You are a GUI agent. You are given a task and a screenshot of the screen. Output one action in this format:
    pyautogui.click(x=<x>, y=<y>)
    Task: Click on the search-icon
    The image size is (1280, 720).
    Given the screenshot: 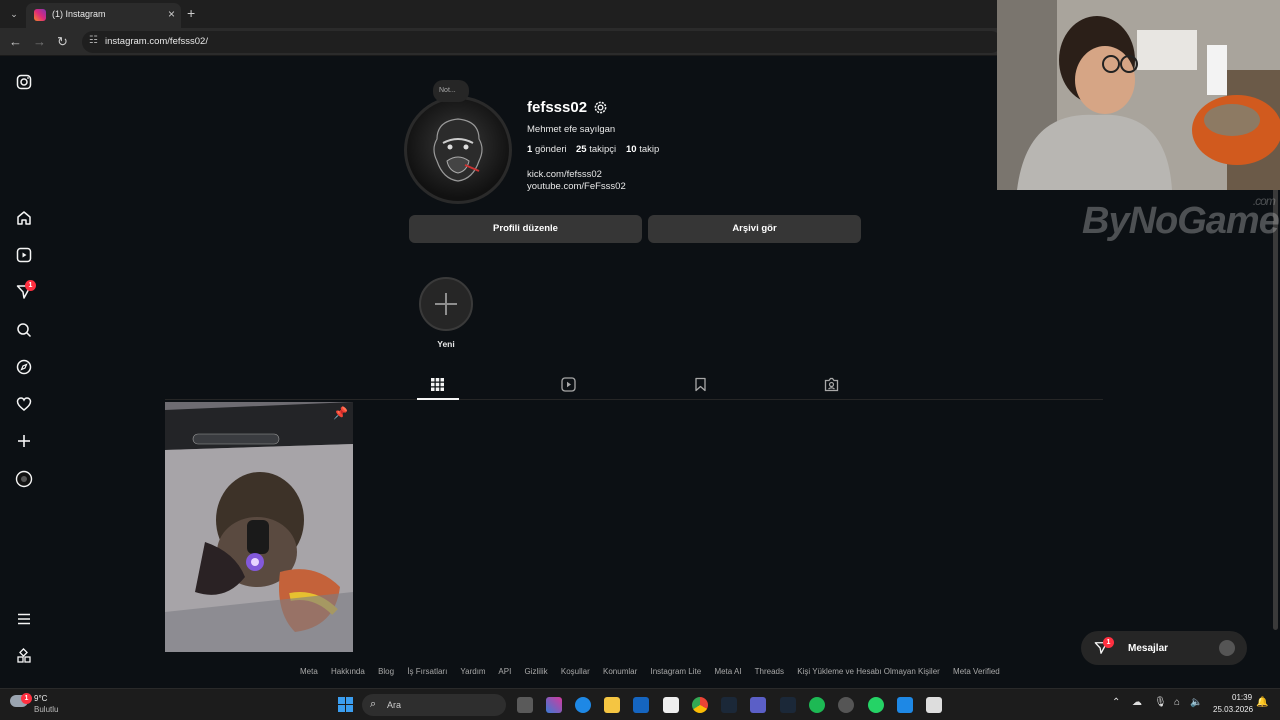 What is the action you would take?
    pyautogui.click(x=24, y=330)
    